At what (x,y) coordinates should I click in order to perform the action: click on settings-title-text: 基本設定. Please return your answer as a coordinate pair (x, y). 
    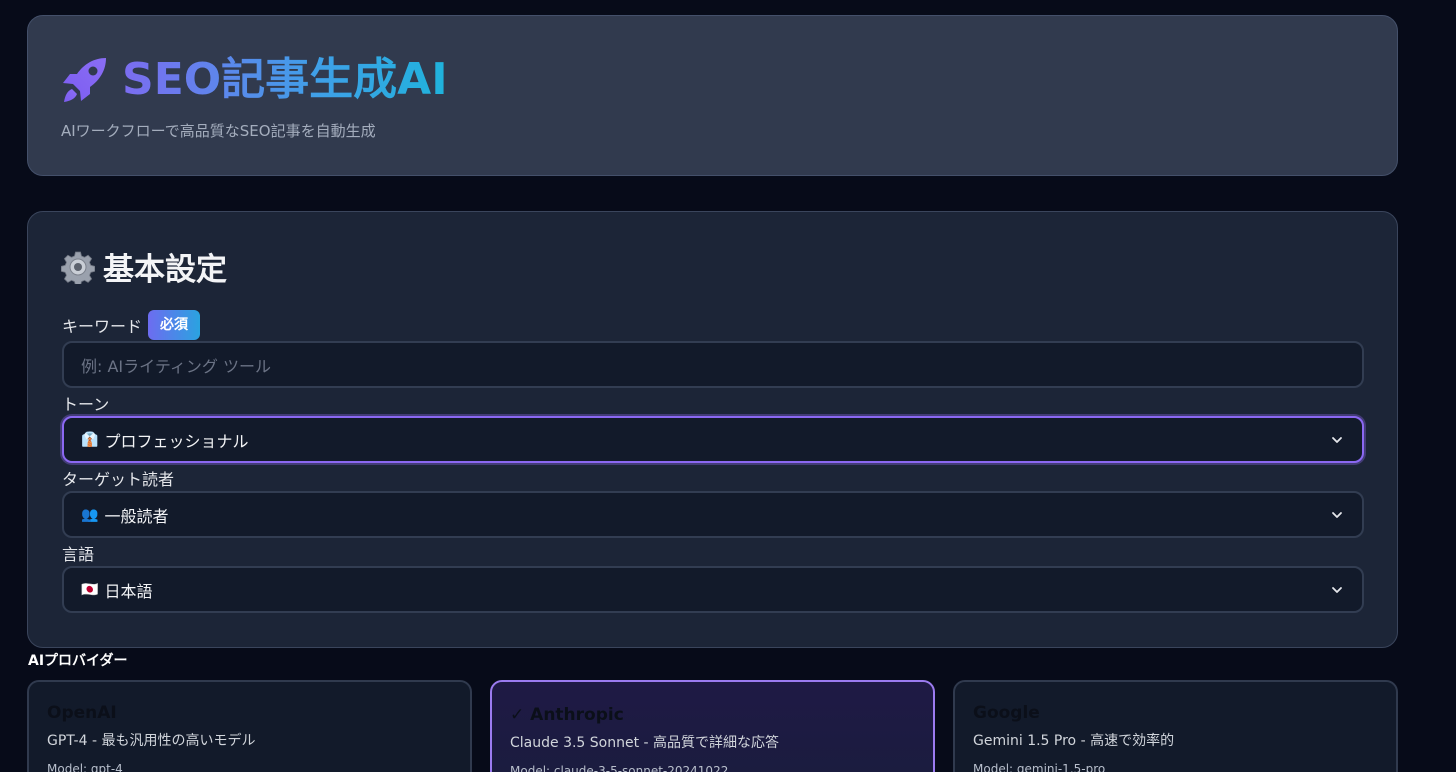
    Looking at the image, I should click on (165, 270).